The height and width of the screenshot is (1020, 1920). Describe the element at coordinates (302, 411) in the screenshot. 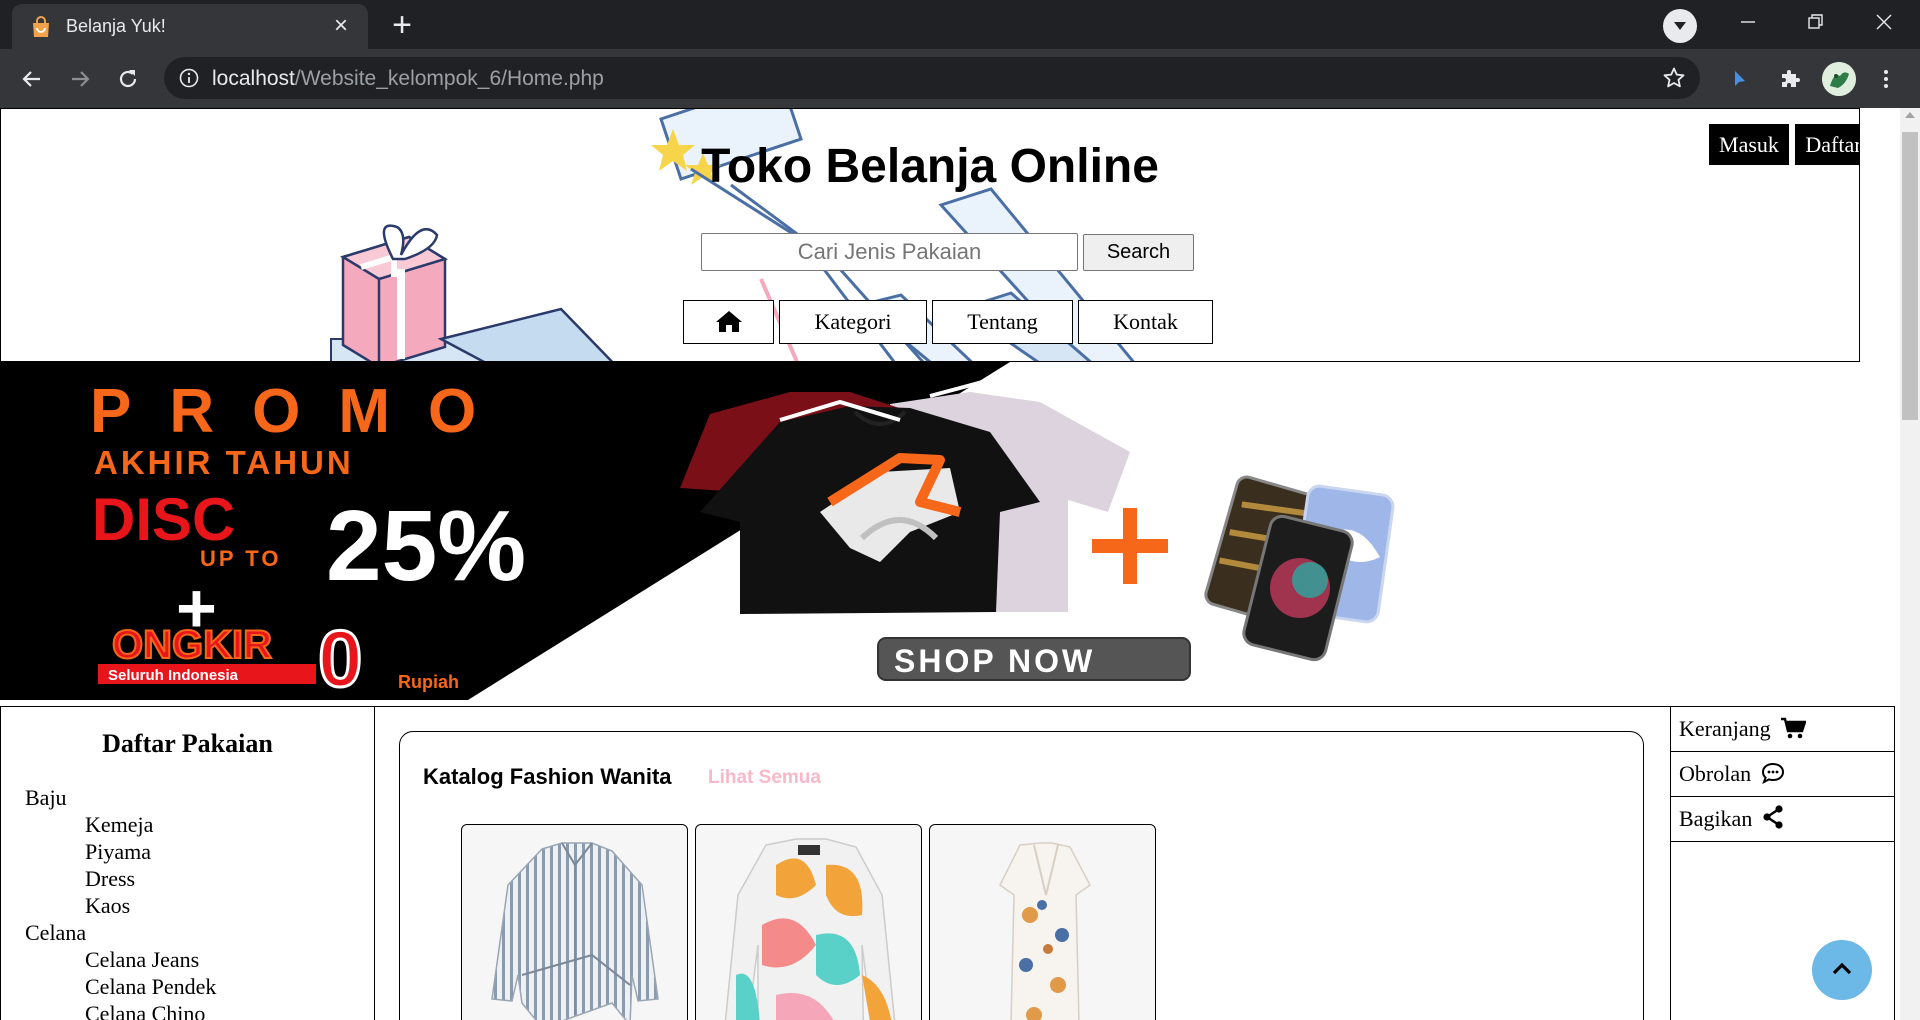

I see `promo-text: PROMO` at that location.